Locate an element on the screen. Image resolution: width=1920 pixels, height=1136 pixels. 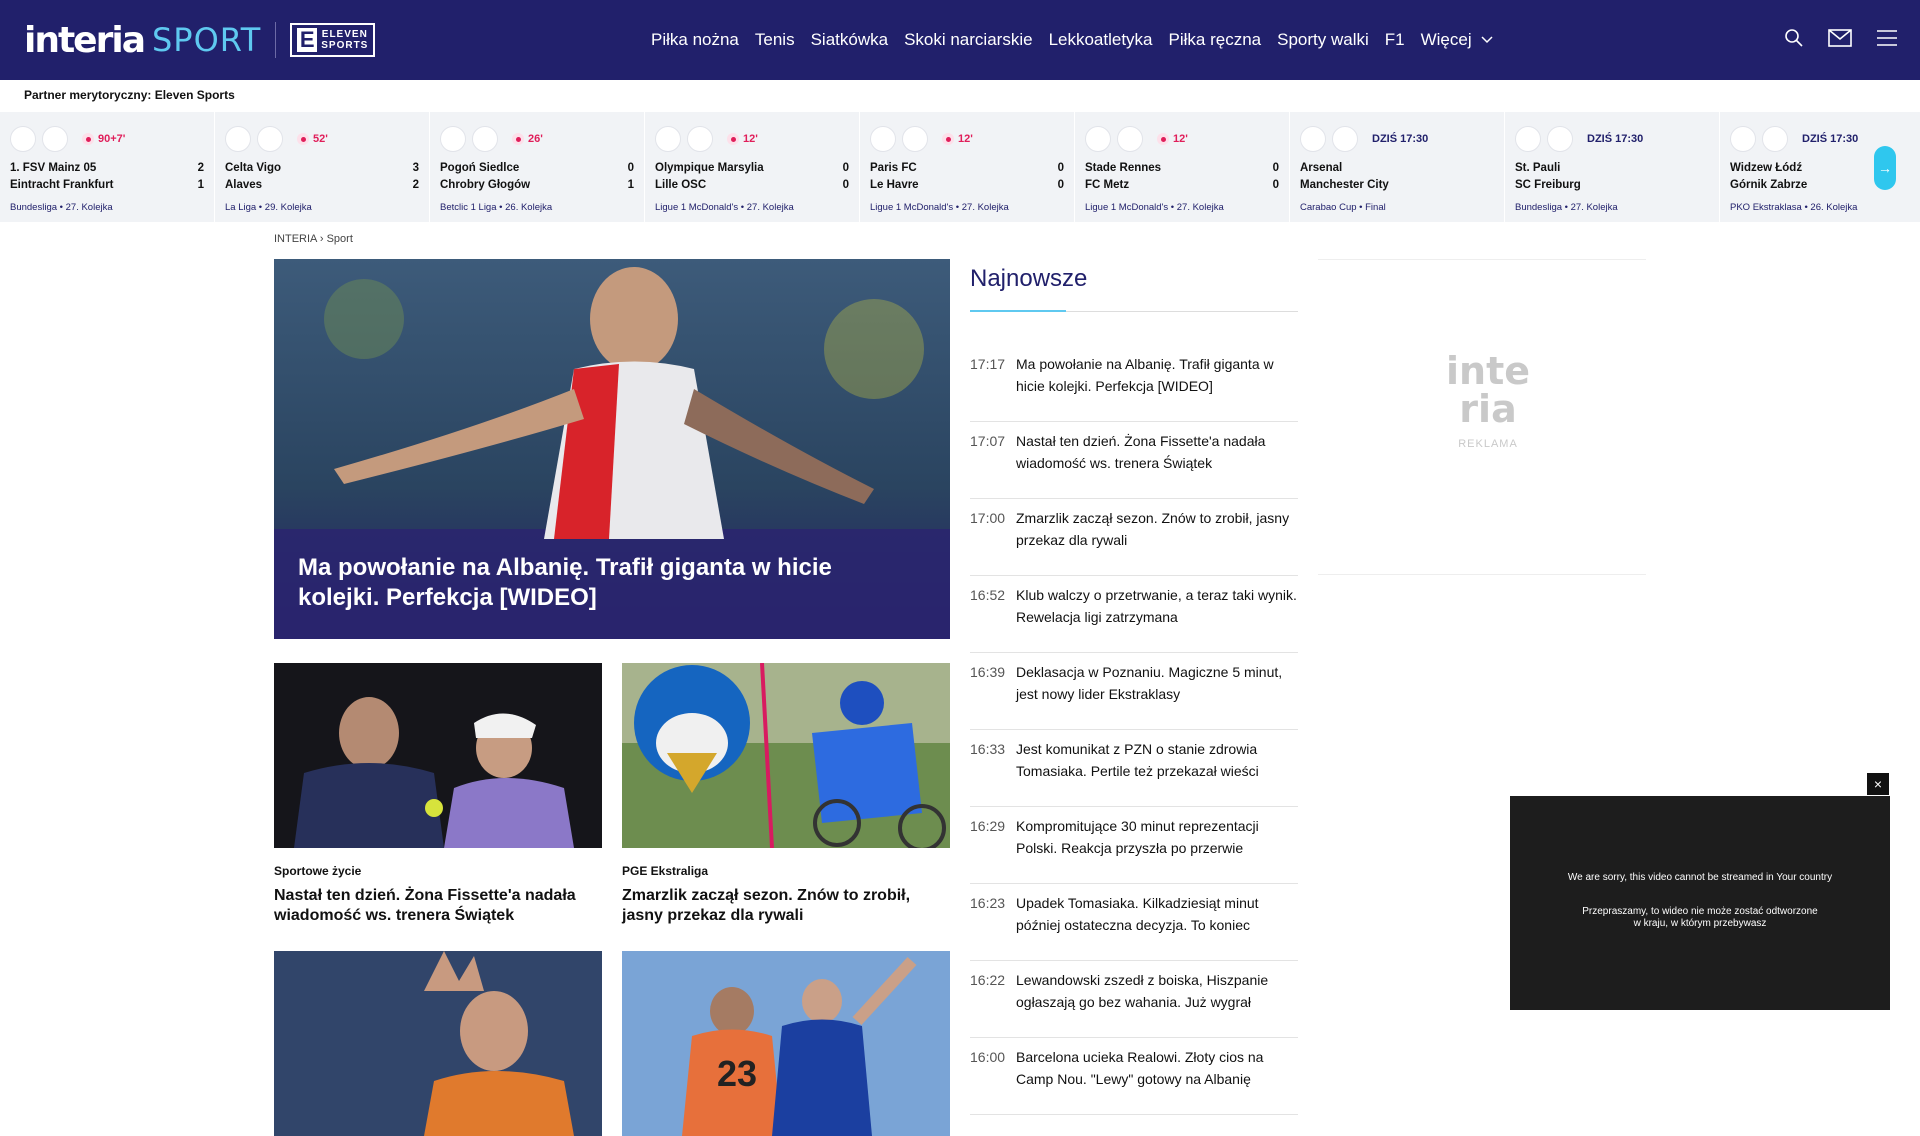
latest-heading-underline is located at coordinates (1134, 311).